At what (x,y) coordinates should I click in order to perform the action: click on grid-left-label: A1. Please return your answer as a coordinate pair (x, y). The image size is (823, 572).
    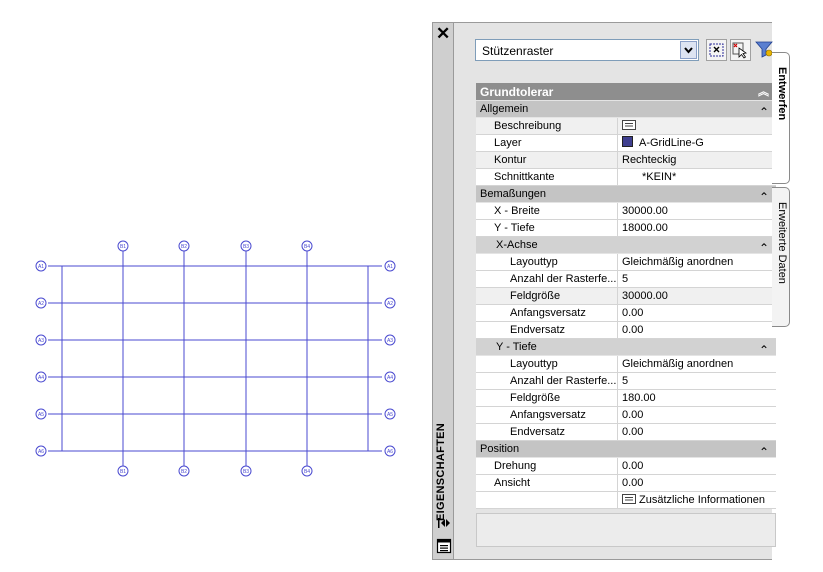
    Looking at the image, I should click on (41, 267).